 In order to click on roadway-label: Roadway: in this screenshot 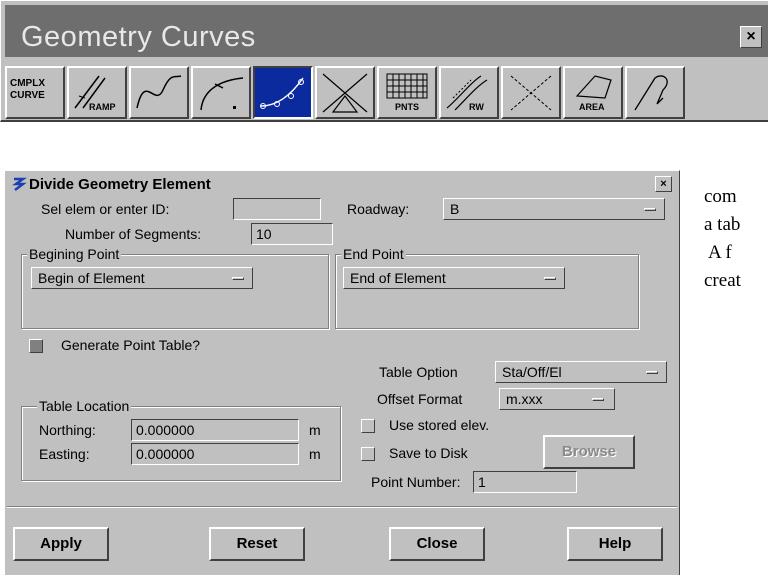, I will do `click(378, 209)`.